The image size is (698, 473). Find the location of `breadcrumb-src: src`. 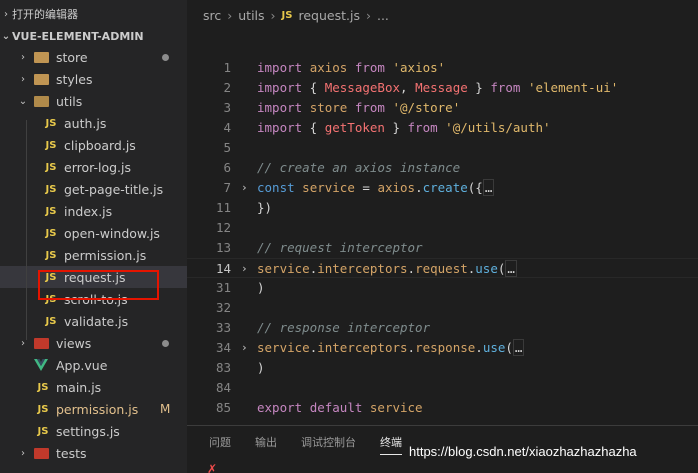

breadcrumb-src: src is located at coordinates (212, 15).